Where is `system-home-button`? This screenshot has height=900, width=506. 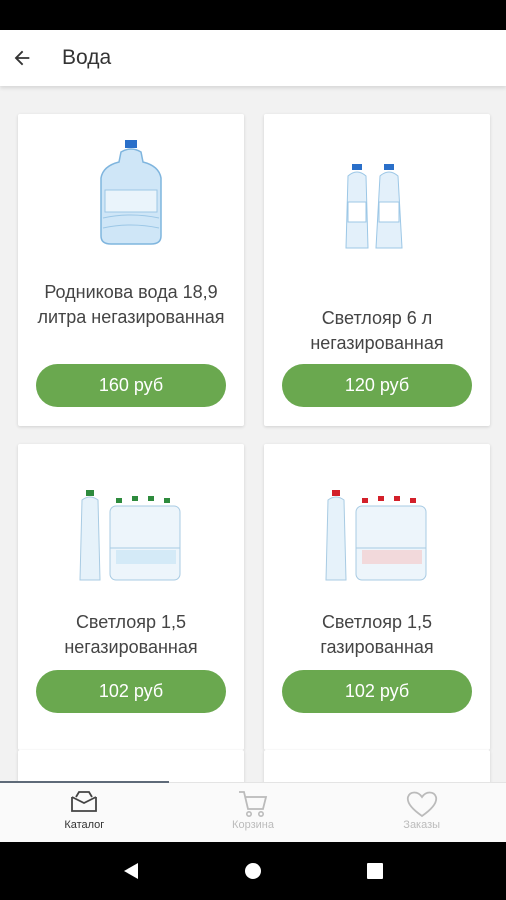
system-home-button is located at coordinates (253, 871).